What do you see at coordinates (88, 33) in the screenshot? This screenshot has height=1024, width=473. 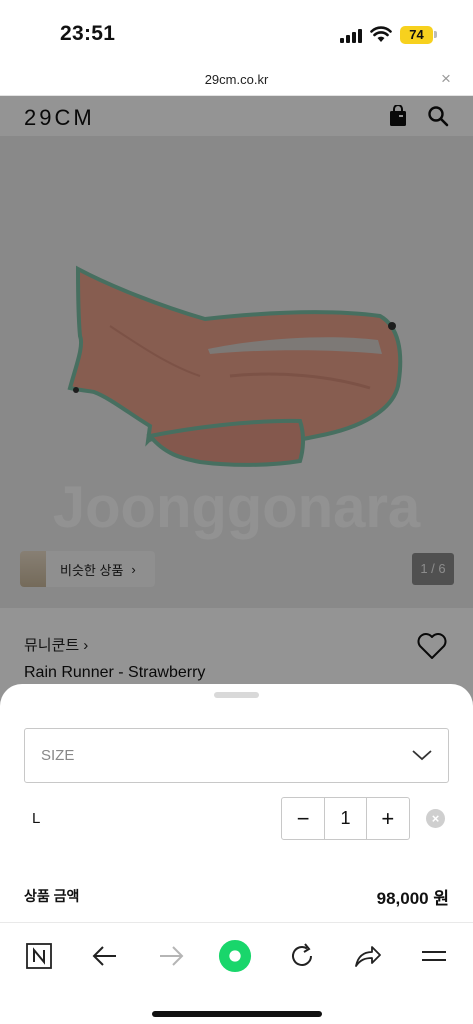 I see `status-time: 23:51` at bounding box center [88, 33].